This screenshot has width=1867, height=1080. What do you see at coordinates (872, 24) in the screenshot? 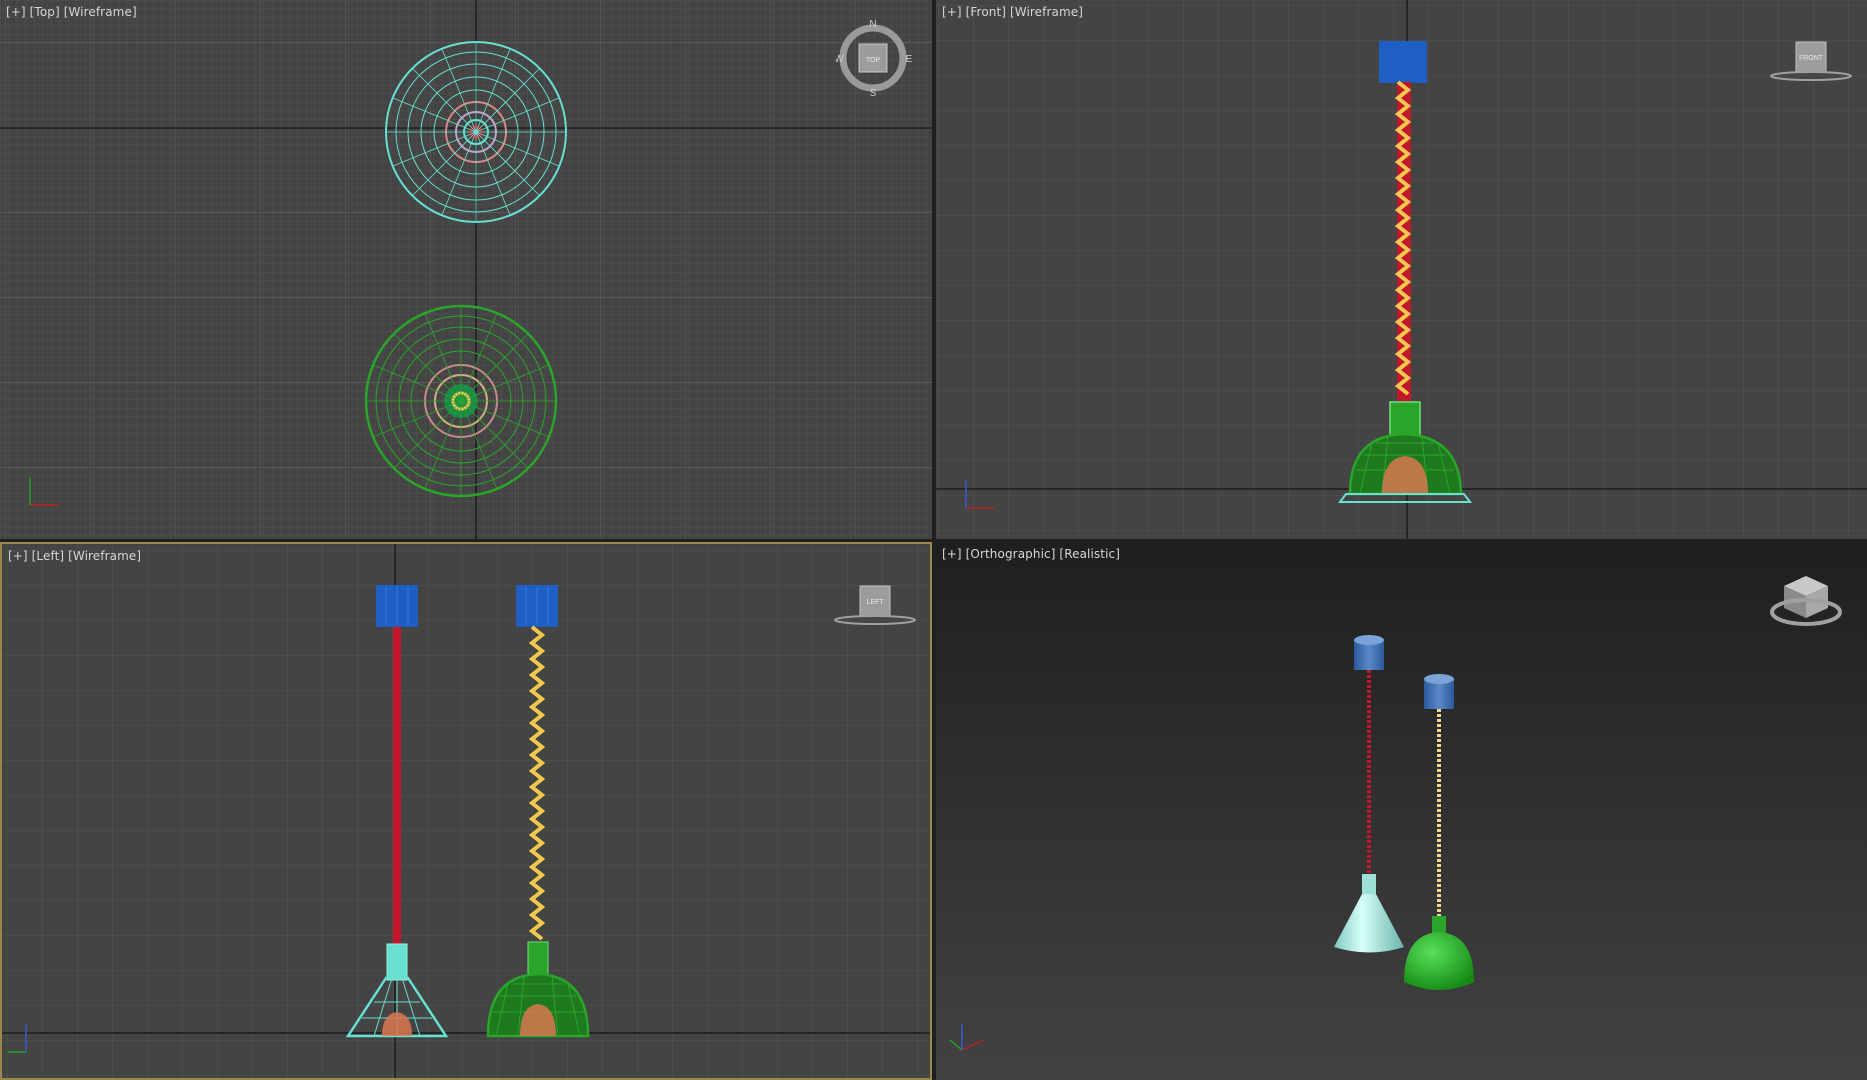
I see `compass-north: N` at bounding box center [872, 24].